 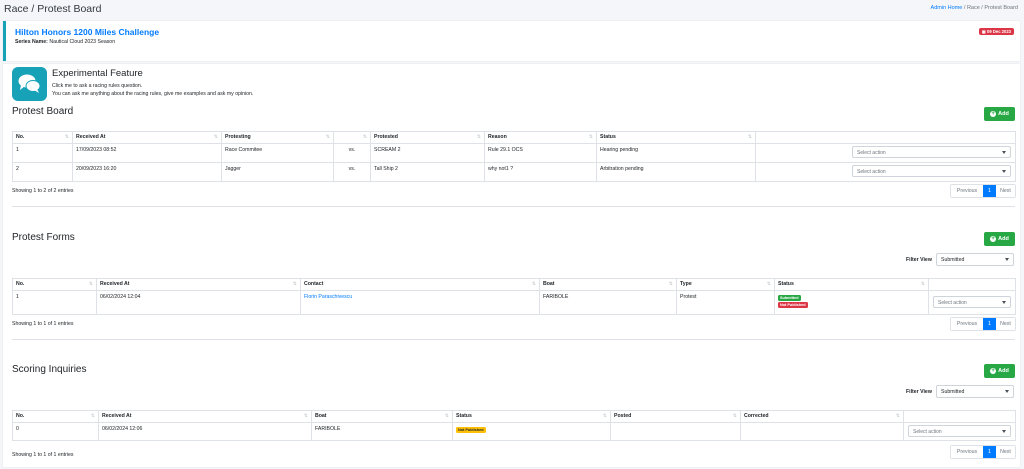 What do you see at coordinates (789, 298) in the screenshot?
I see `submitted-badge: Submitted` at bounding box center [789, 298].